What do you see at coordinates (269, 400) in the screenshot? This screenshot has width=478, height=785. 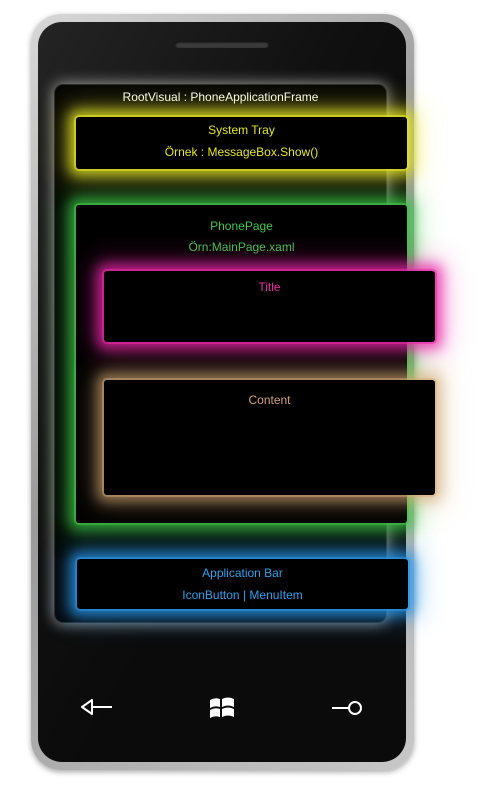 I see `content-region-label: Content` at bounding box center [269, 400].